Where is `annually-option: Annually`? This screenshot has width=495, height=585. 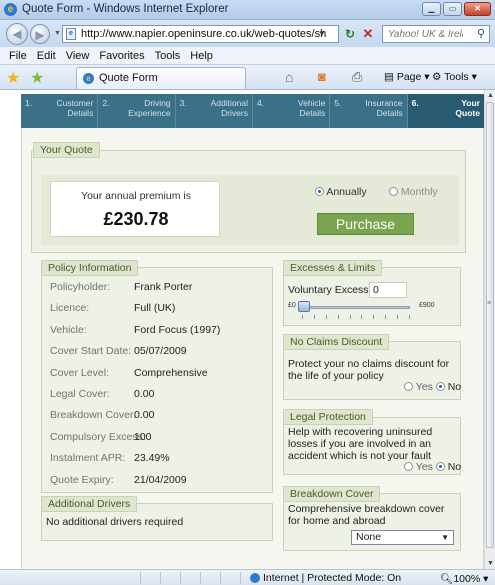
annually-option: Annually is located at coordinates (341, 192).